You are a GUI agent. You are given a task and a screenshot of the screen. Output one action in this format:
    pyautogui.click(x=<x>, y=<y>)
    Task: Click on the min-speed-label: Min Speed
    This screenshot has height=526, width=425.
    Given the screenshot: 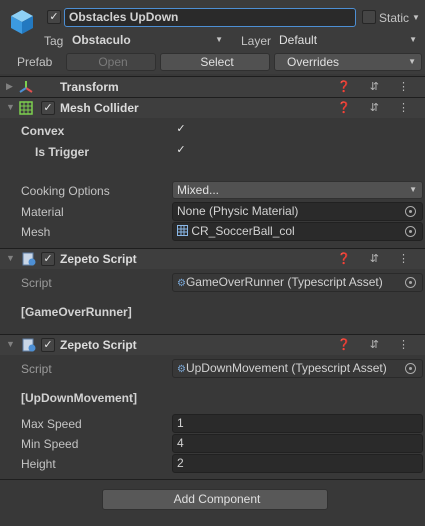 What is the action you would take?
    pyautogui.click(x=50, y=444)
    